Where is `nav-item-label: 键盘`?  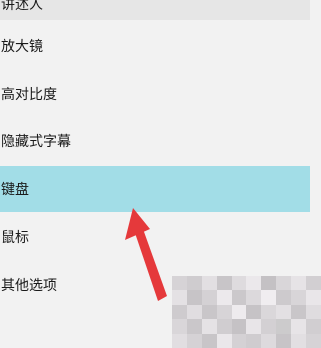 nav-item-label: 键盘 is located at coordinates (15, 190).